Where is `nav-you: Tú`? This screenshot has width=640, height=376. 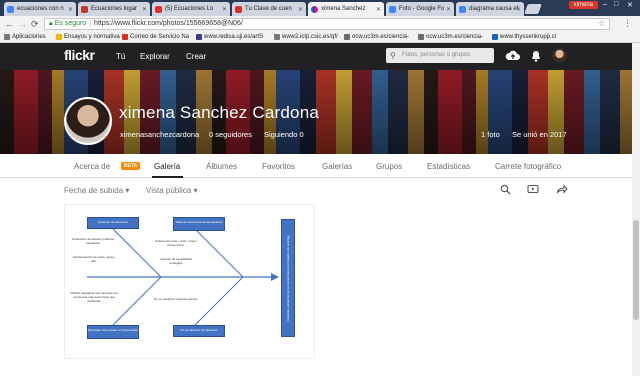
nav-you: Tú is located at coordinates (120, 56).